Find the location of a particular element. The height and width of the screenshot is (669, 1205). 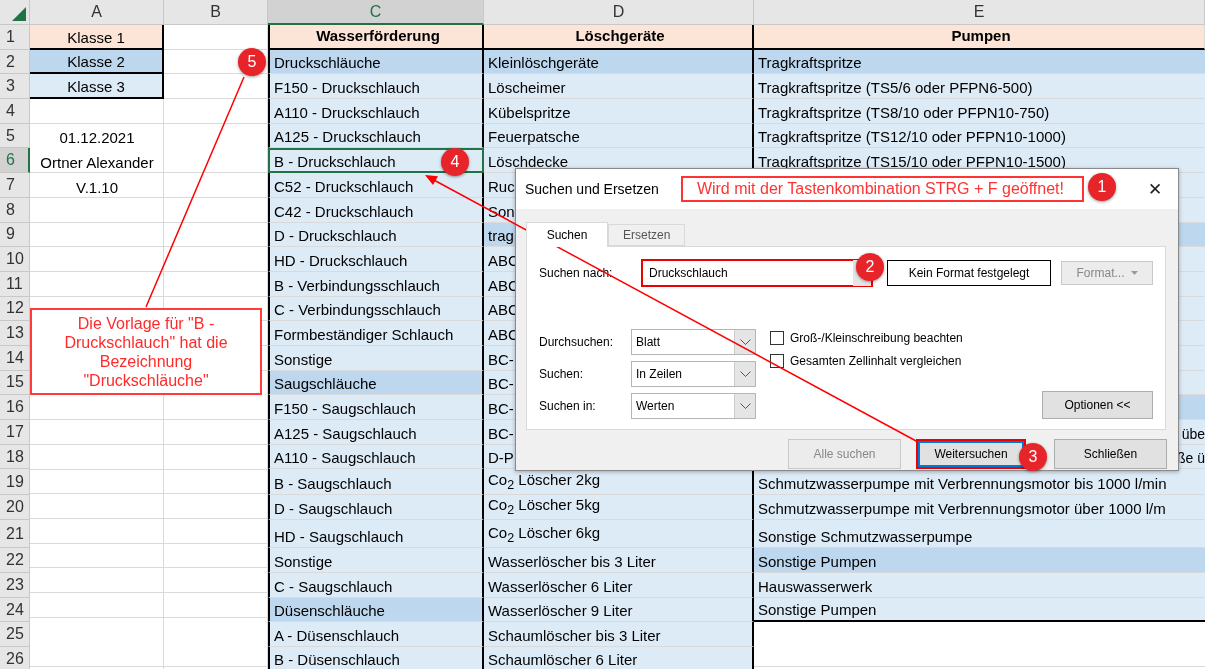

table-cell: Schaumlöscher bis 3 Liter is located at coordinates (619, 635).